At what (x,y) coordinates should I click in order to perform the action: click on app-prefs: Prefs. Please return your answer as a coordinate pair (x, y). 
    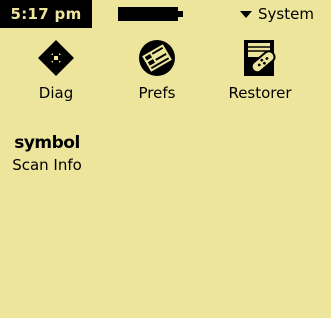
    Looking at the image, I should click on (157, 70).